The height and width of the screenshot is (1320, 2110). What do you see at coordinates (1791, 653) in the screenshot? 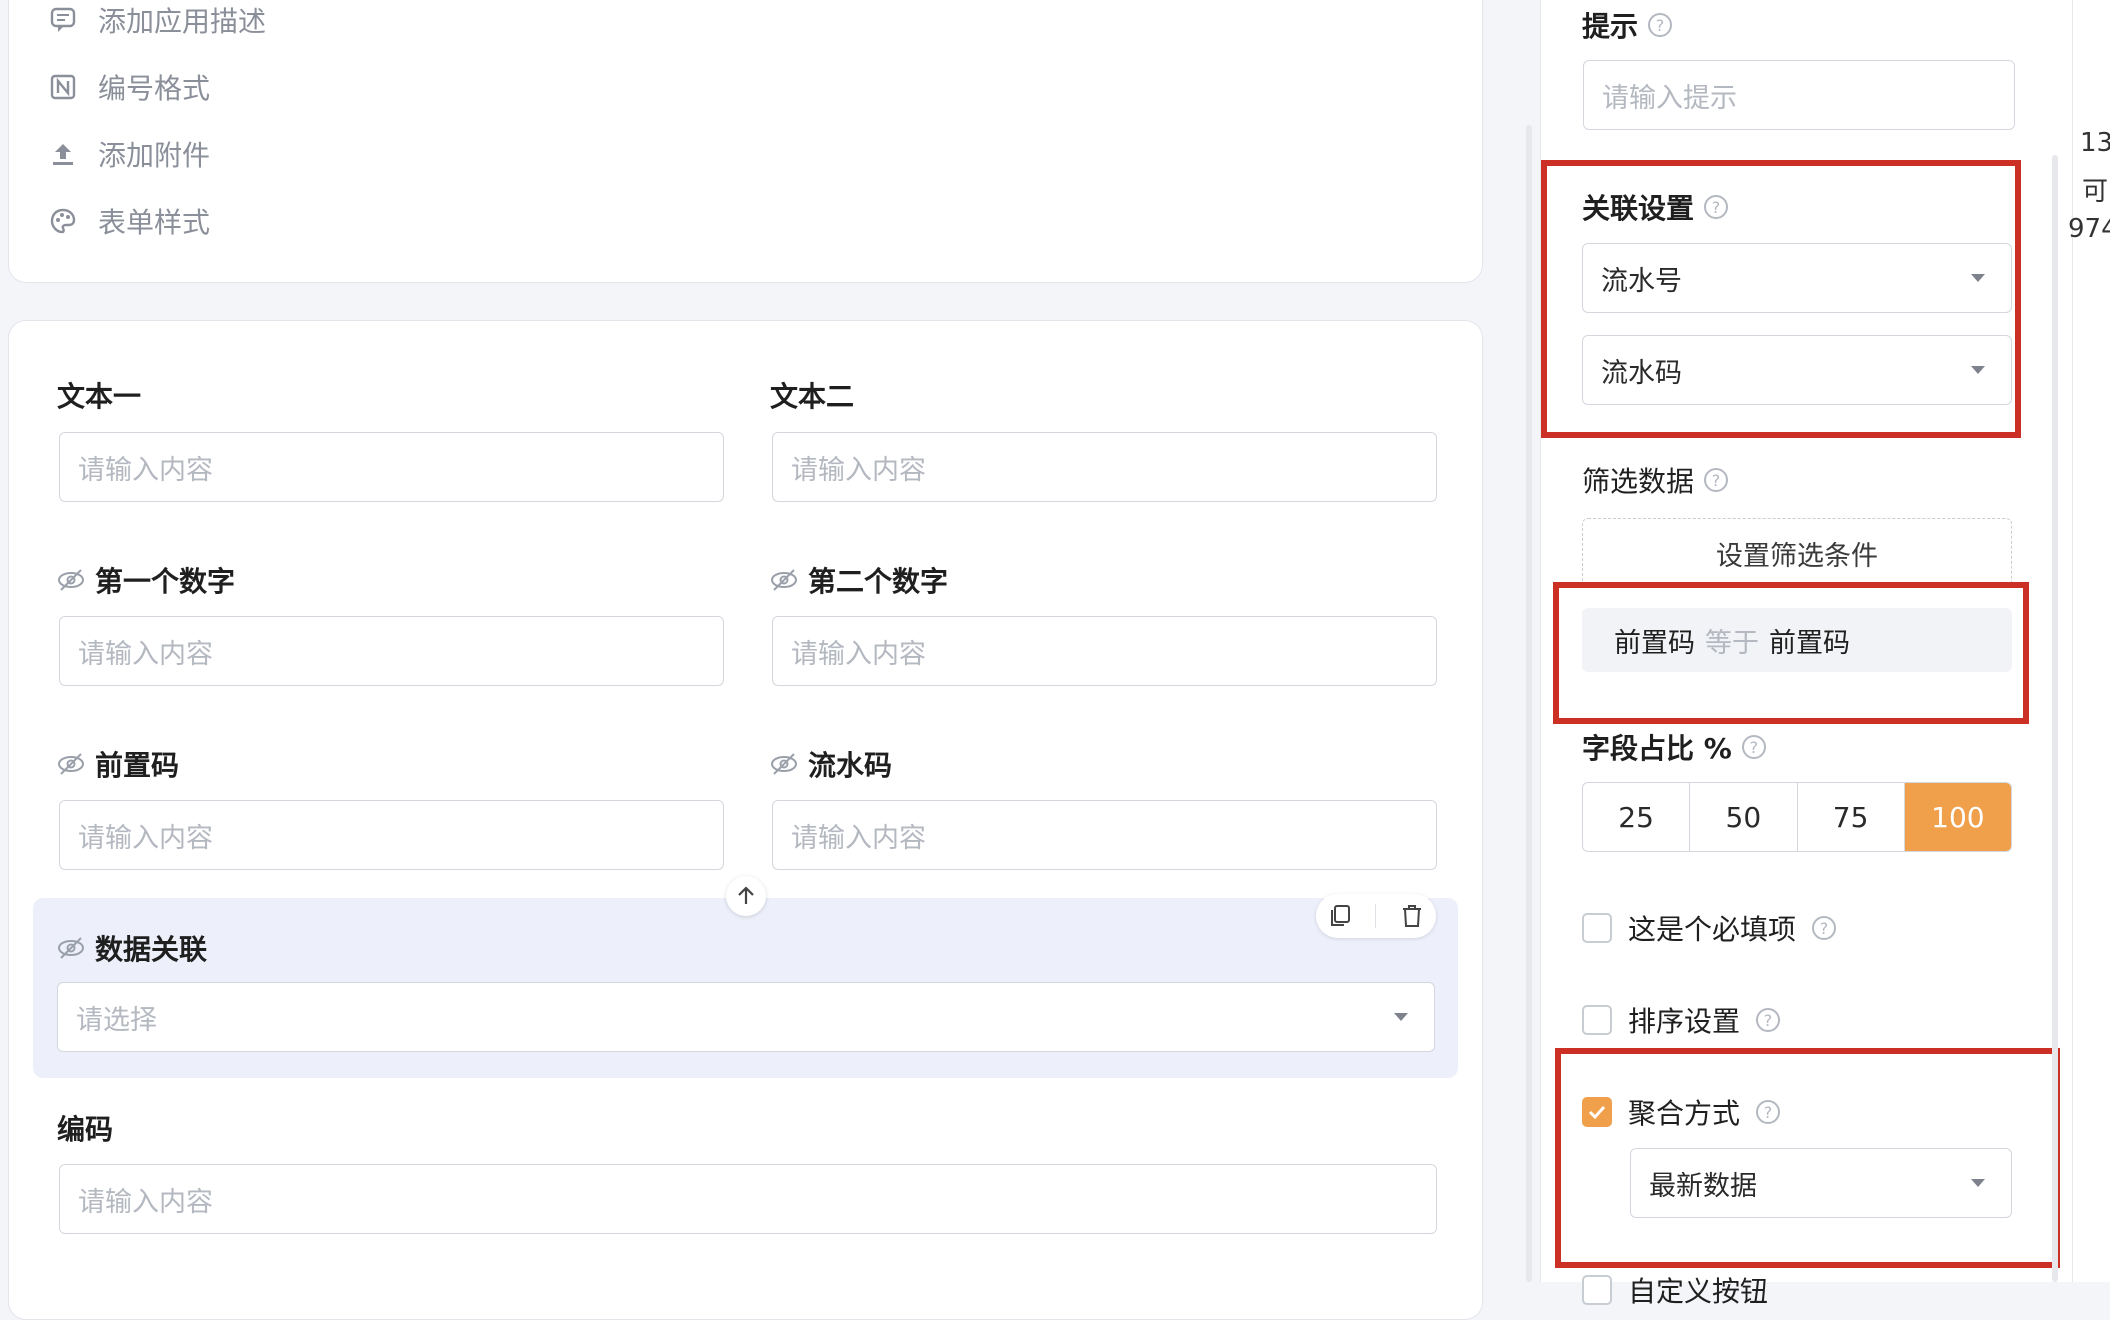
I see `annotation-box-filter` at bounding box center [1791, 653].